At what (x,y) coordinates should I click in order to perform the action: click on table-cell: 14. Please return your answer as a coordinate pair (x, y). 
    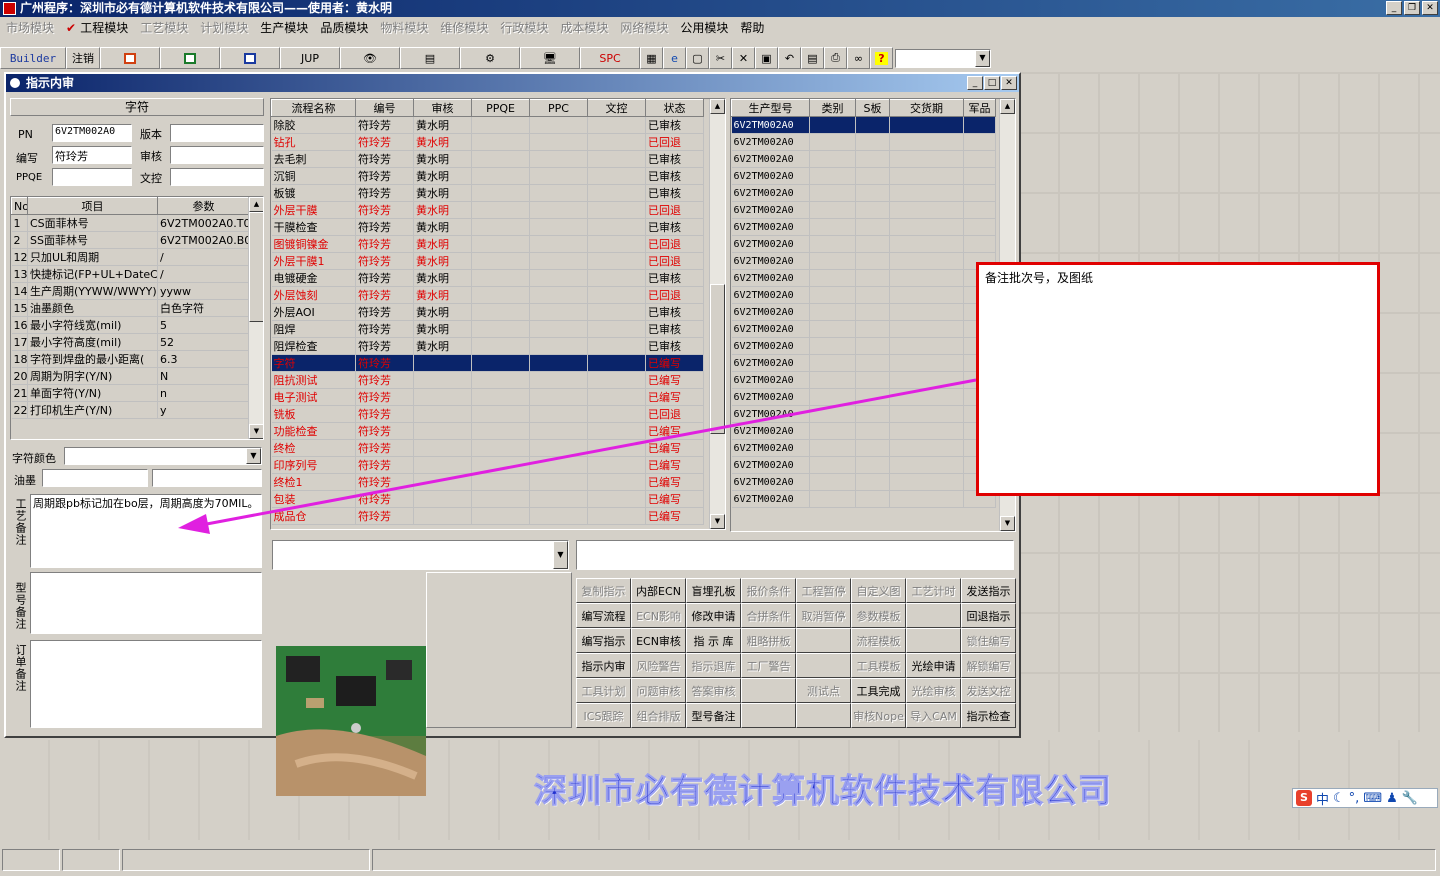
    Looking at the image, I should click on (19, 291).